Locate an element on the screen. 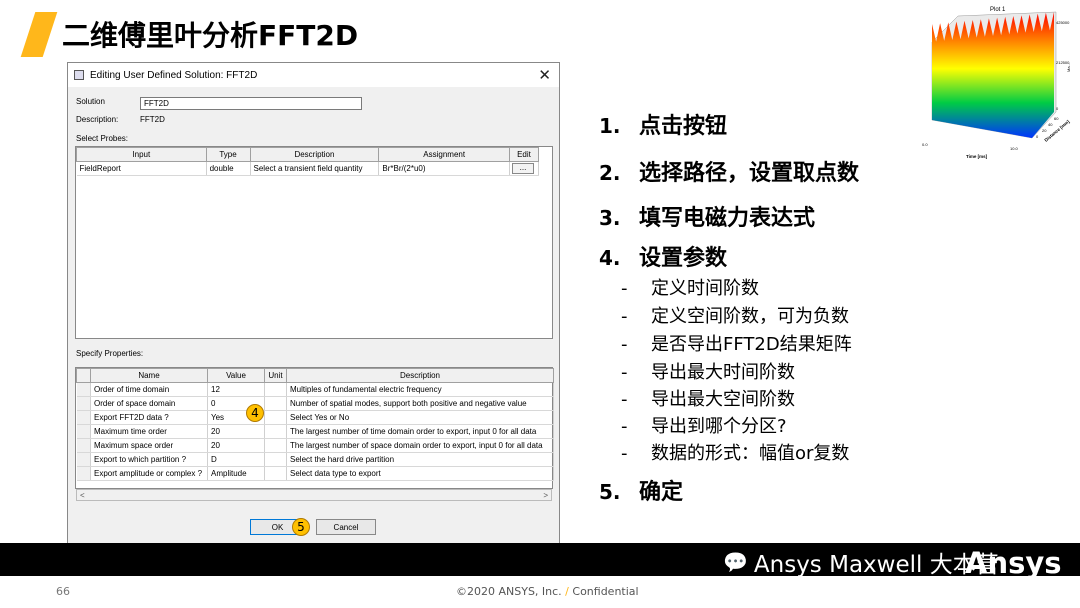 Image resolution: width=1080 pixels, height=608 pixels. step-2: 2. 选择路径，设置取点数 is located at coordinates (729, 173).